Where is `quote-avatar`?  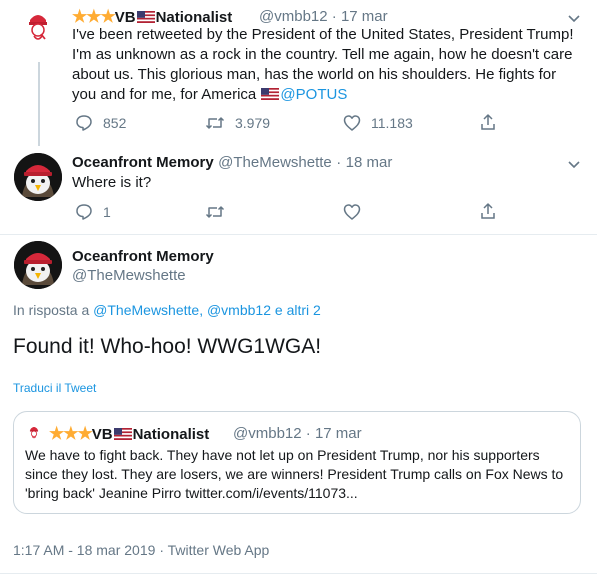 quote-avatar is located at coordinates (34, 432).